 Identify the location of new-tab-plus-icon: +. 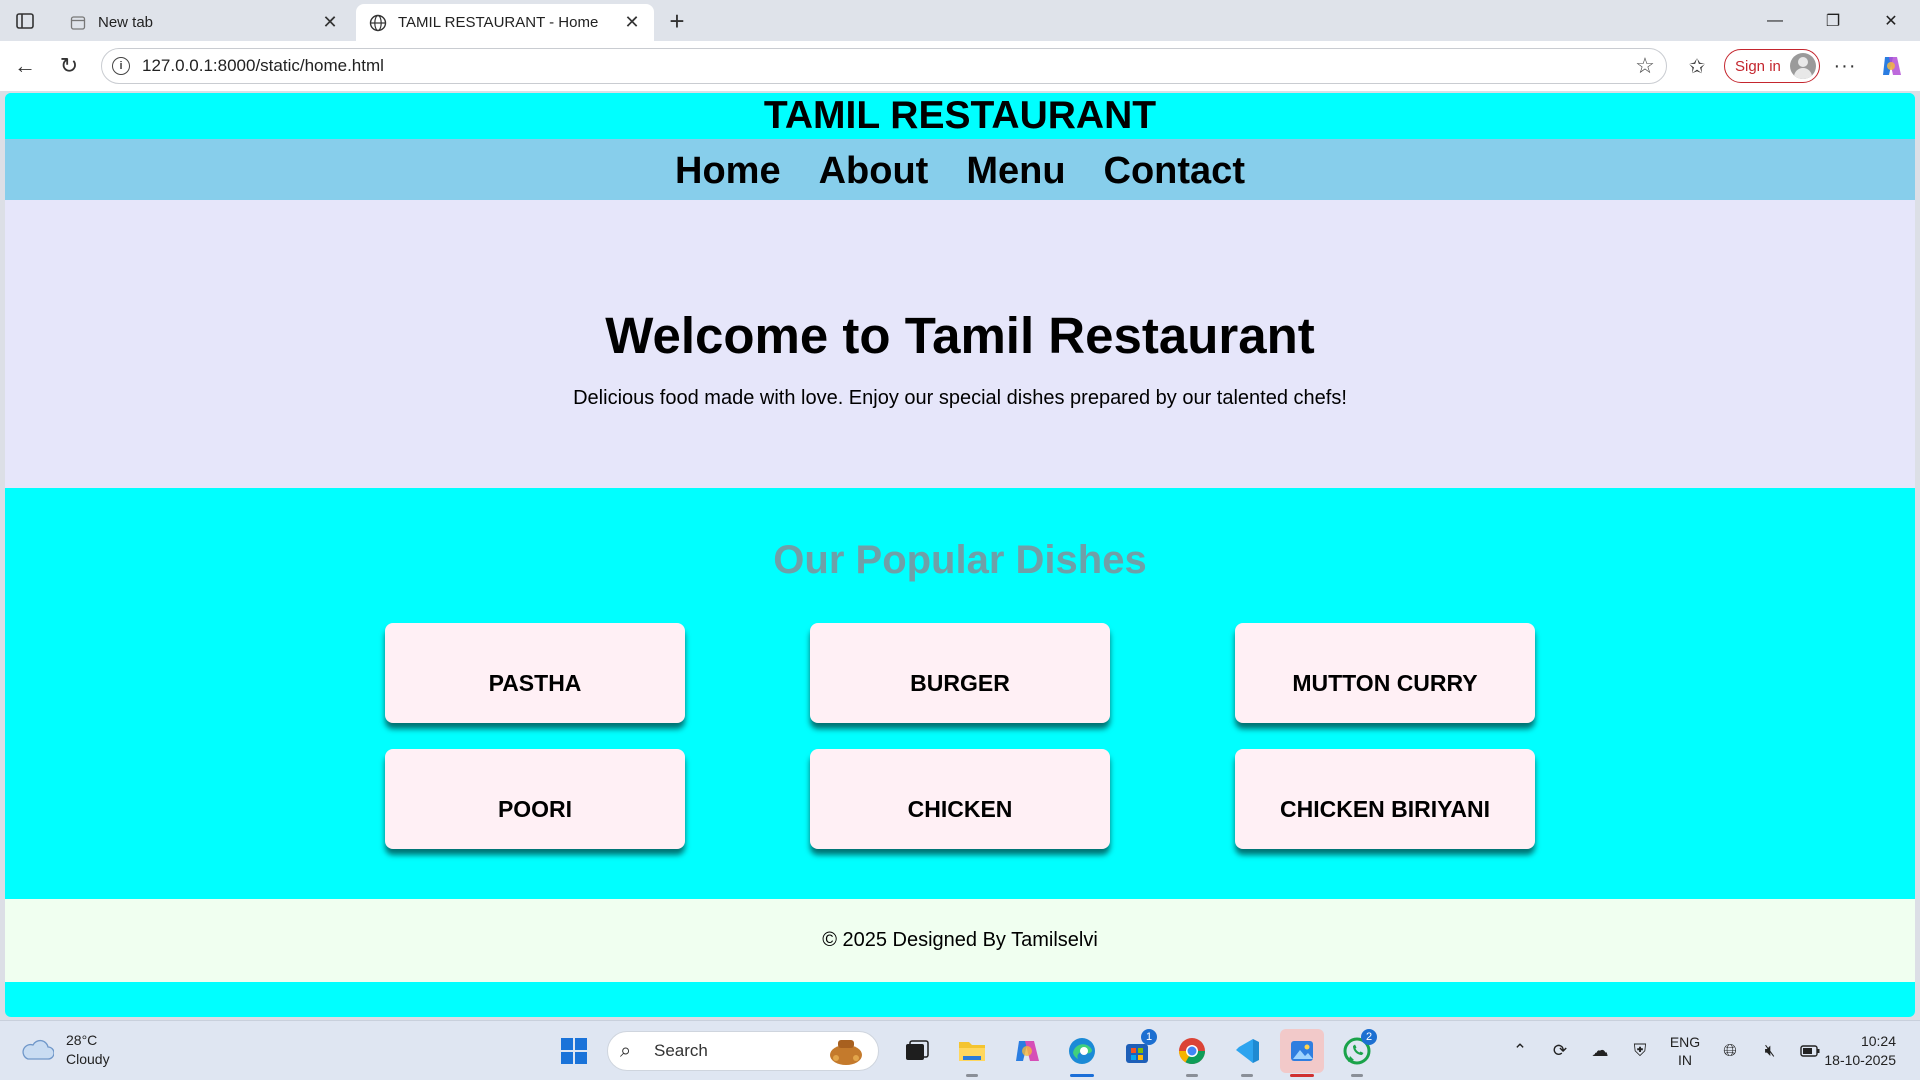
(677, 21).